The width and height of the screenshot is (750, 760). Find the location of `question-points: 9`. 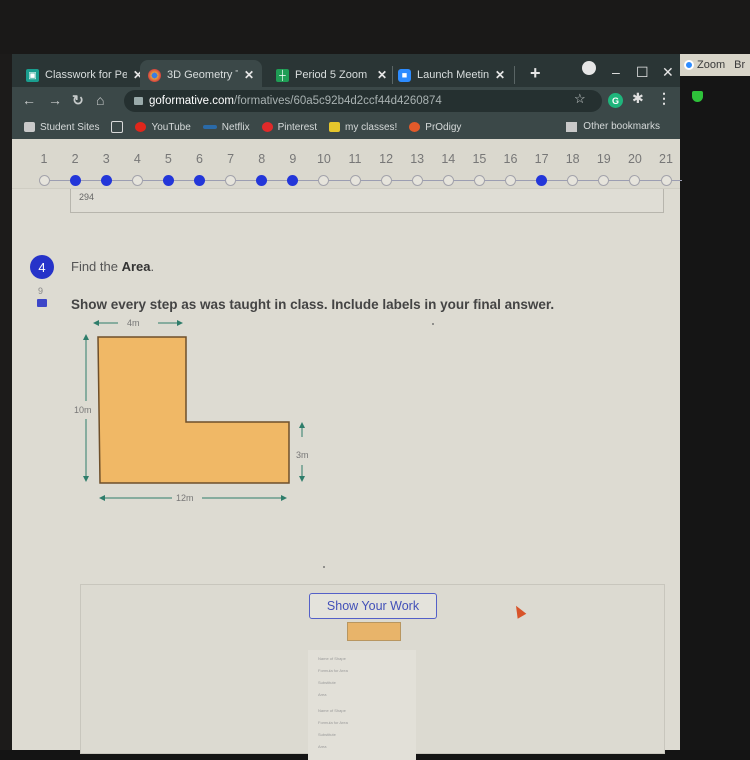

question-points: 9 is located at coordinates (41, 291).